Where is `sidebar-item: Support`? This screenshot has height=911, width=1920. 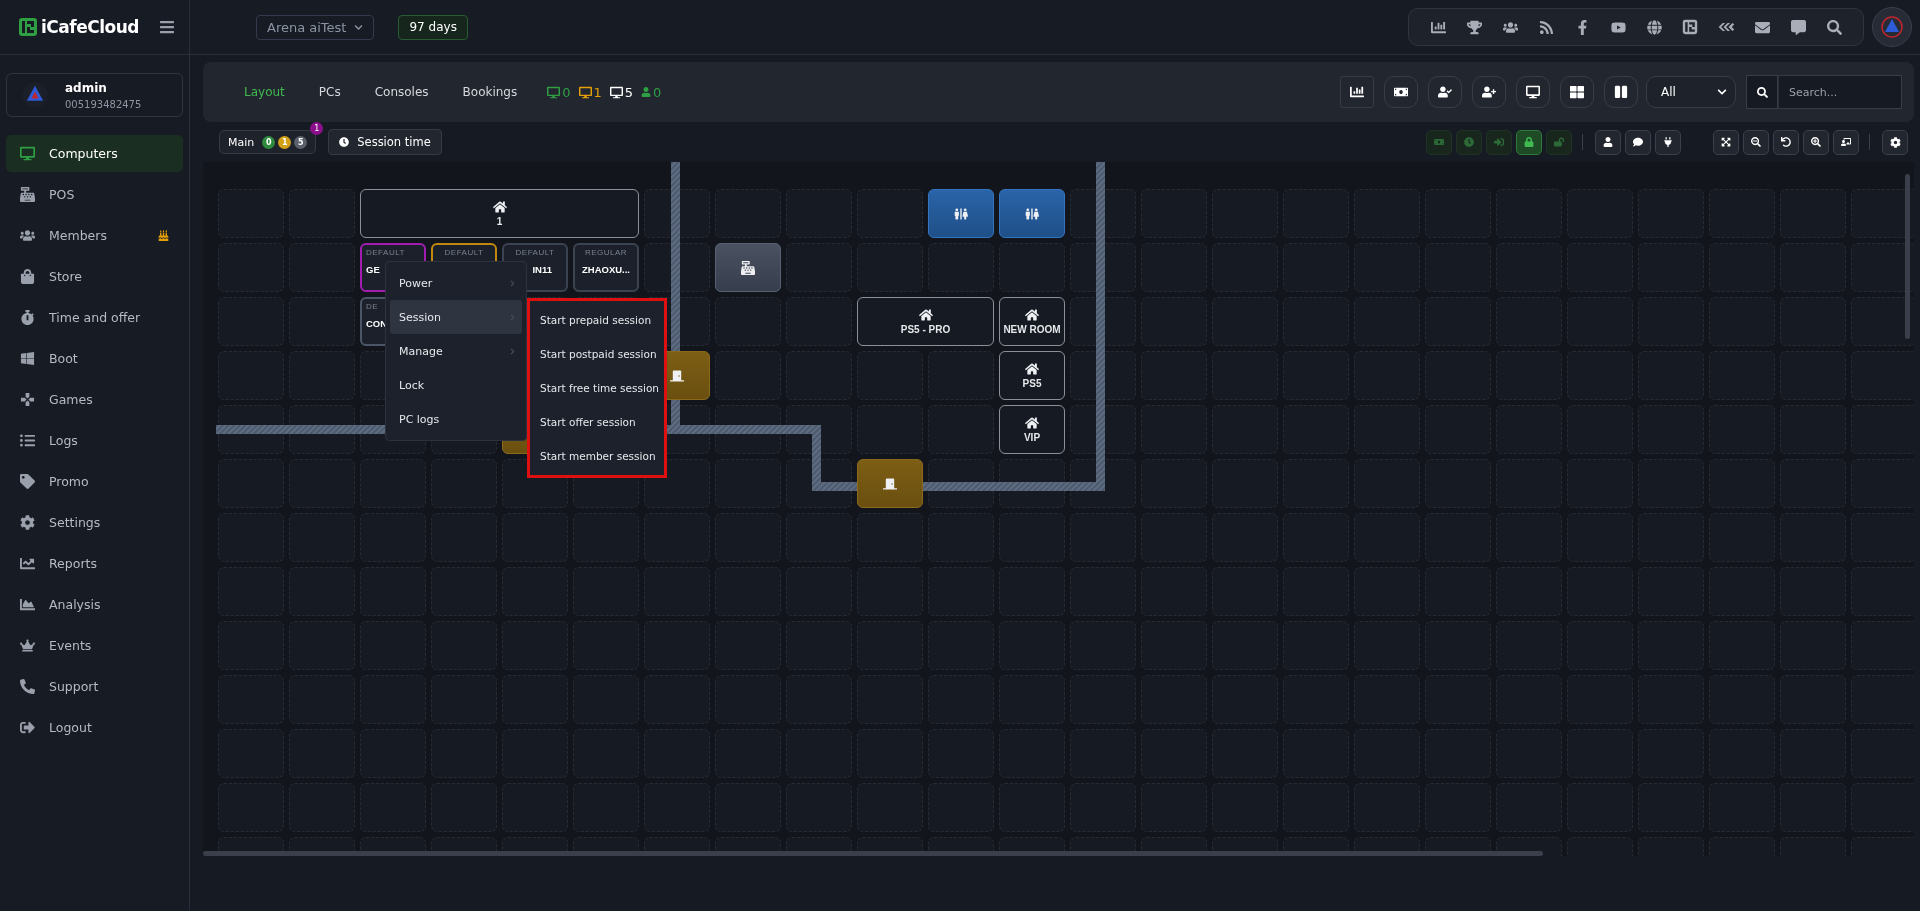
sidebar-item: Support is located at coordinates (94, 686).